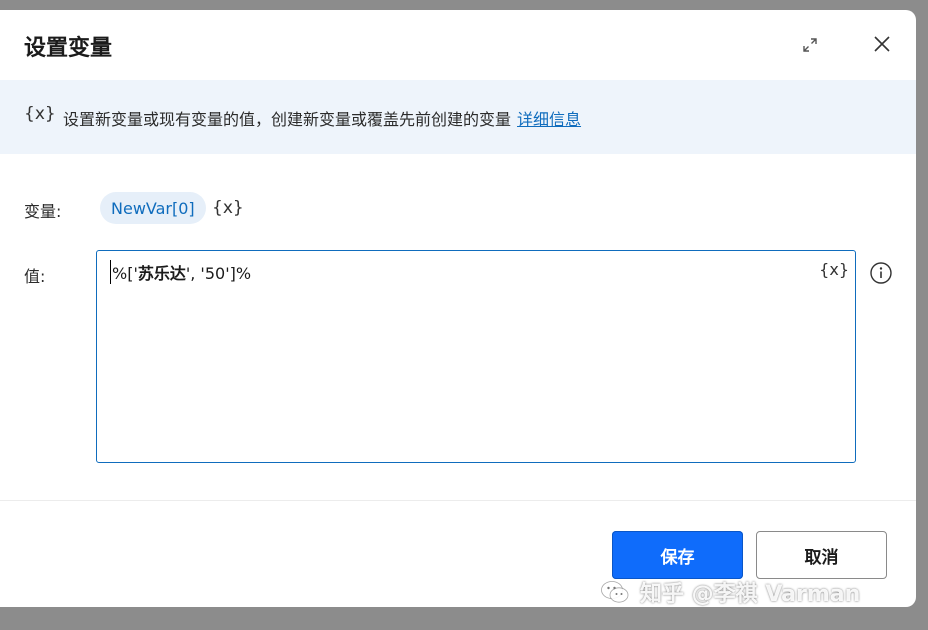 The image size is (928, 630). I want to click on close-icon, so click(882, 44).